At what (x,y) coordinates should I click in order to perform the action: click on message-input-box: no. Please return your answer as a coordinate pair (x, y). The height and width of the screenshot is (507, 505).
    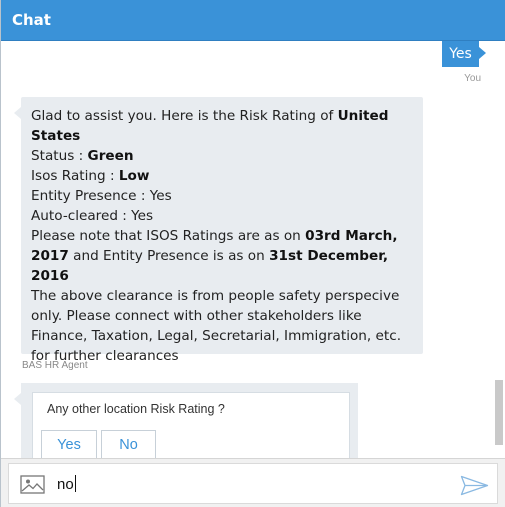
    Looking at the image, I should click on (253, 483).